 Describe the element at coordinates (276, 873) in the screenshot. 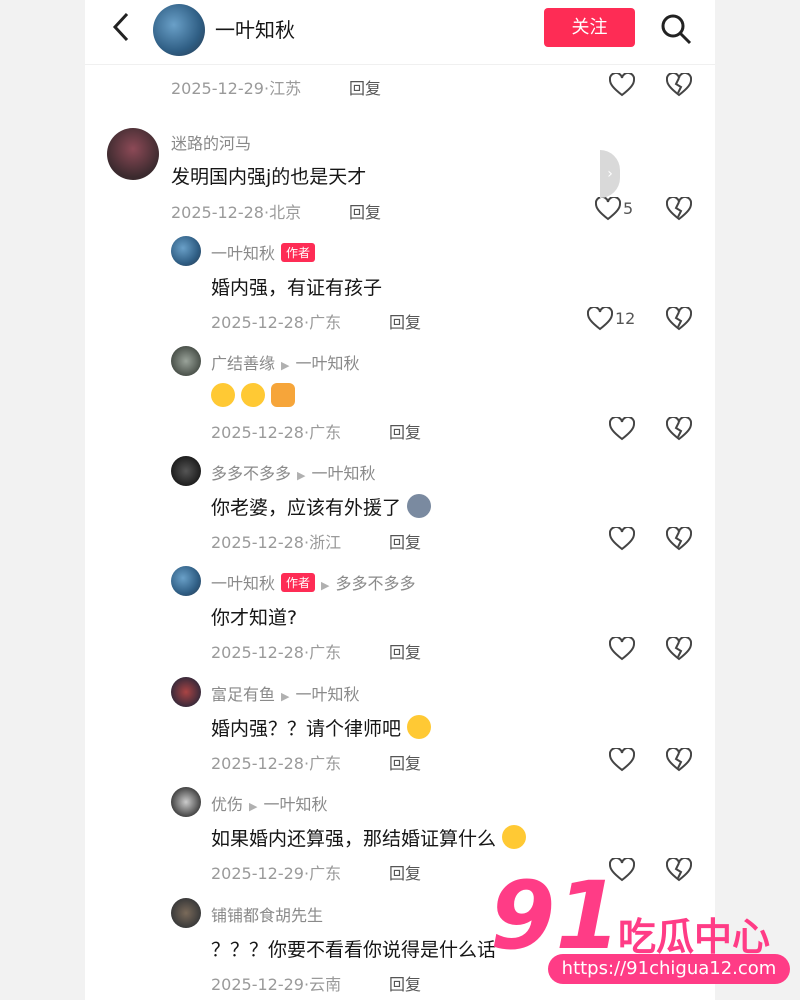

I see `comment-date-location: 2025-12-29·广东` at that location.